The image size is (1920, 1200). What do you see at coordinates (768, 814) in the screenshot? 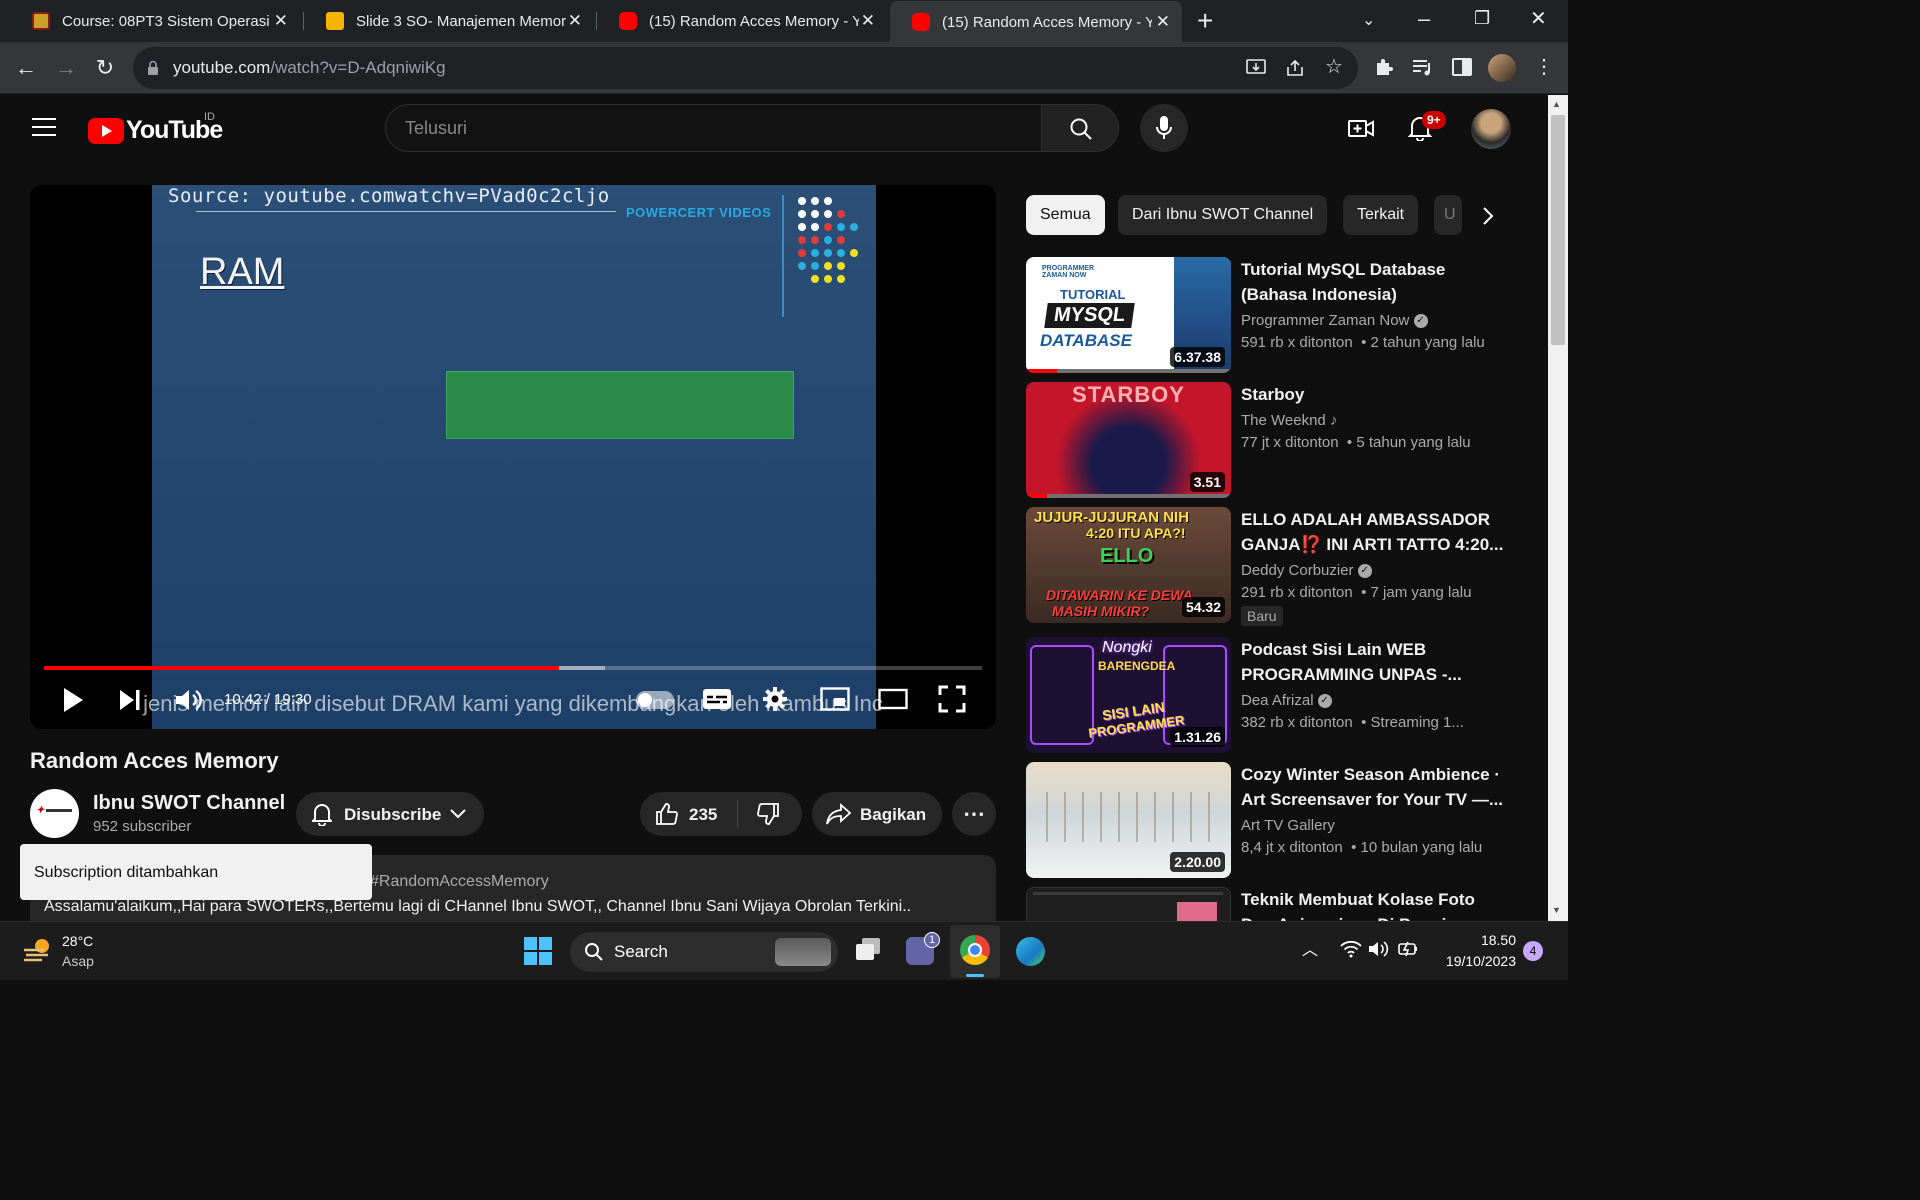
I see `dislike-thumb-icon` at bounding box center [768, 814].